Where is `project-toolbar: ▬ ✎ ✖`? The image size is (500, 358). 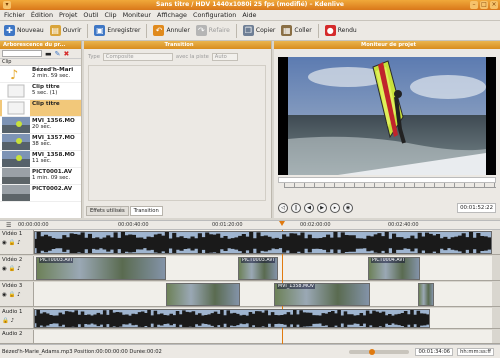 project-toolbar: ▬ ✎ ✖ is located at coordinates (40, 54).